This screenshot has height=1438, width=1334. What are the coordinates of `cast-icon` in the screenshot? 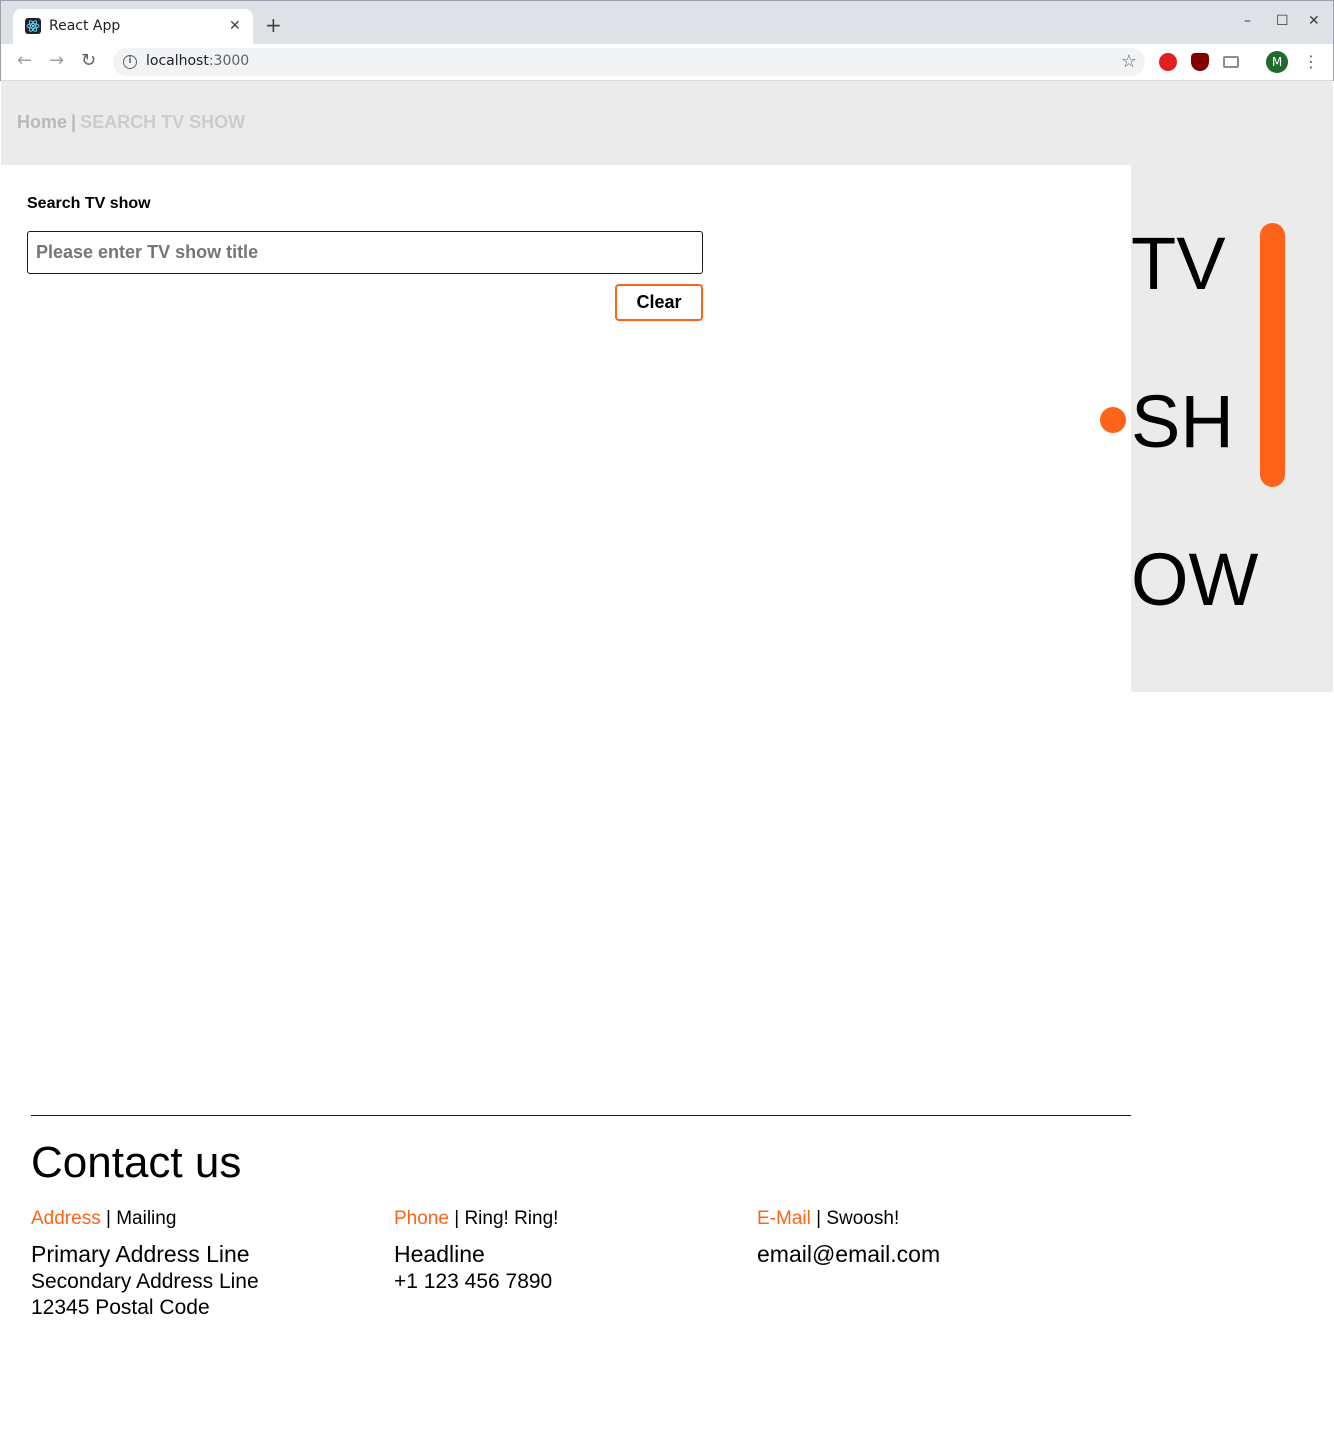 It's located at (1231, 62).